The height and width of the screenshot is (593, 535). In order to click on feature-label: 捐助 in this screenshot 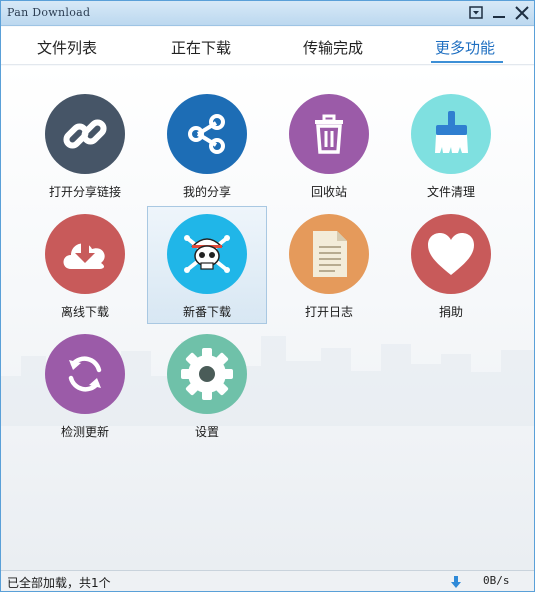, I will do `click(450, 312)`.